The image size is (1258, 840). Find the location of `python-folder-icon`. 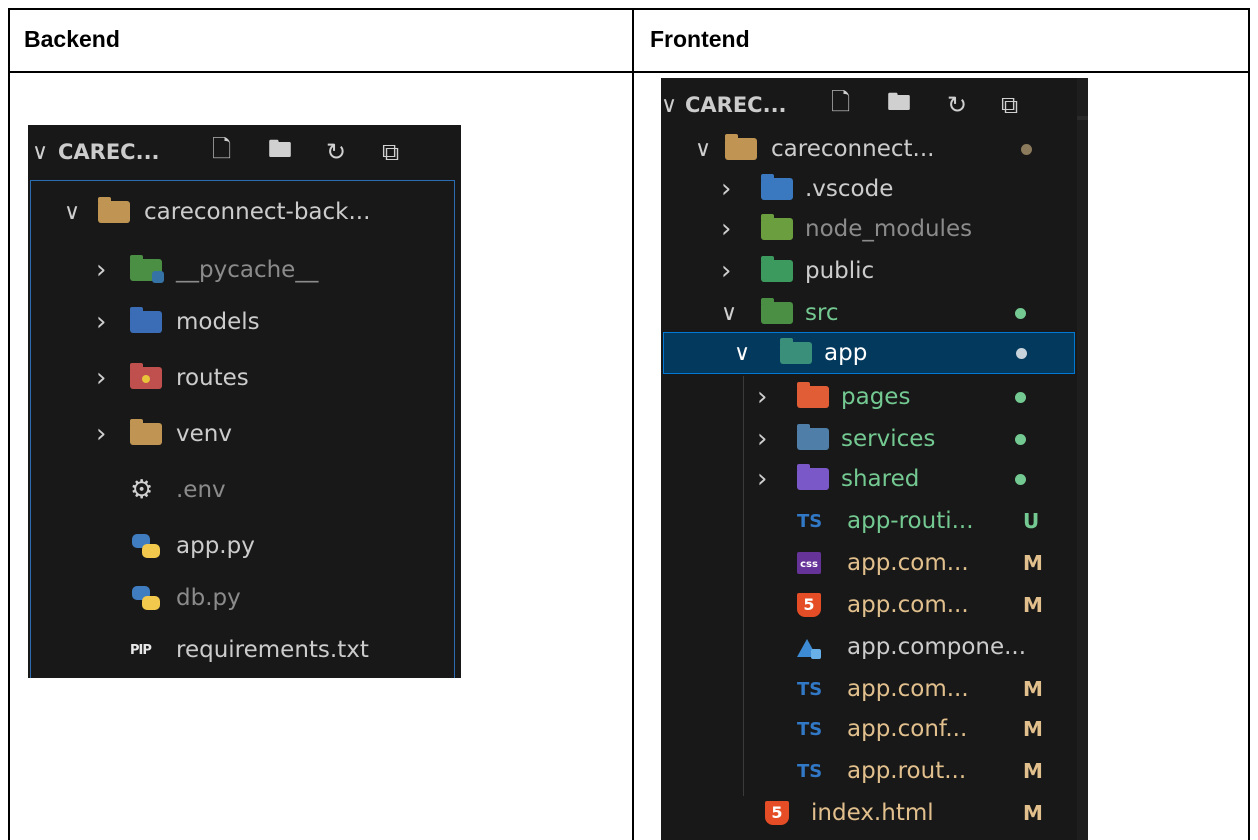

python-folder-icon is located at coordinates (147, 269).